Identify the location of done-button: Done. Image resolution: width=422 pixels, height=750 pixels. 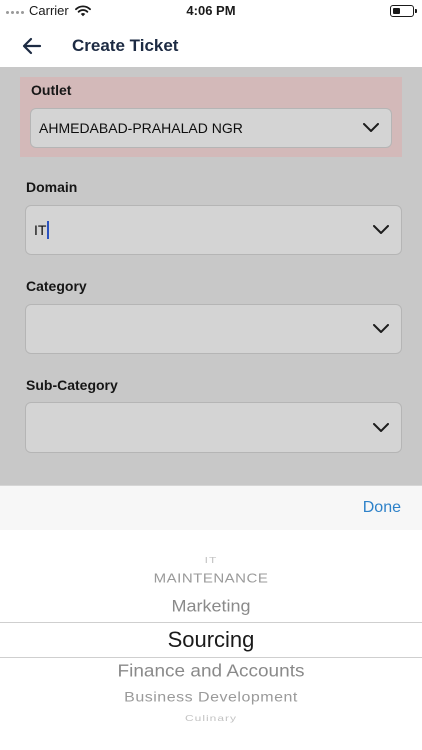
(382, 508).